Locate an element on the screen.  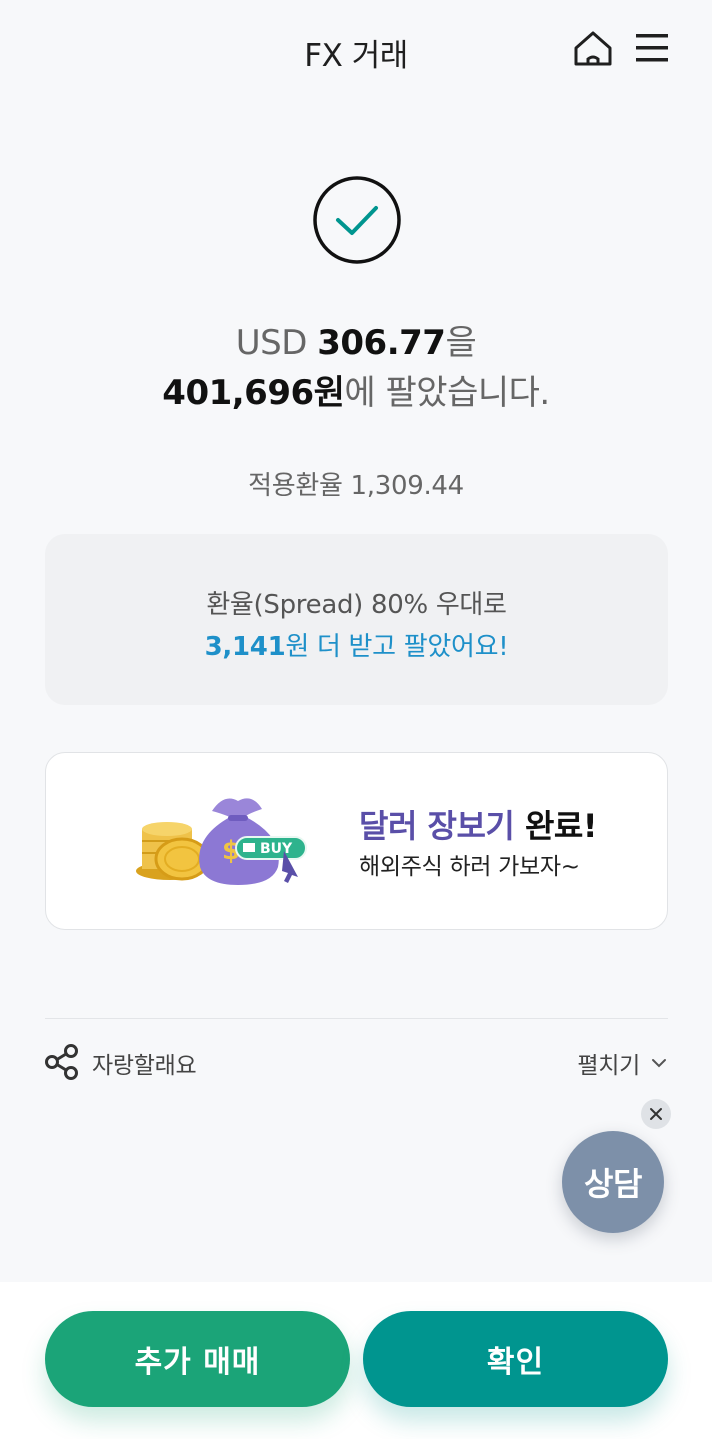
success-check-icon is located at coordinates (357, 221).